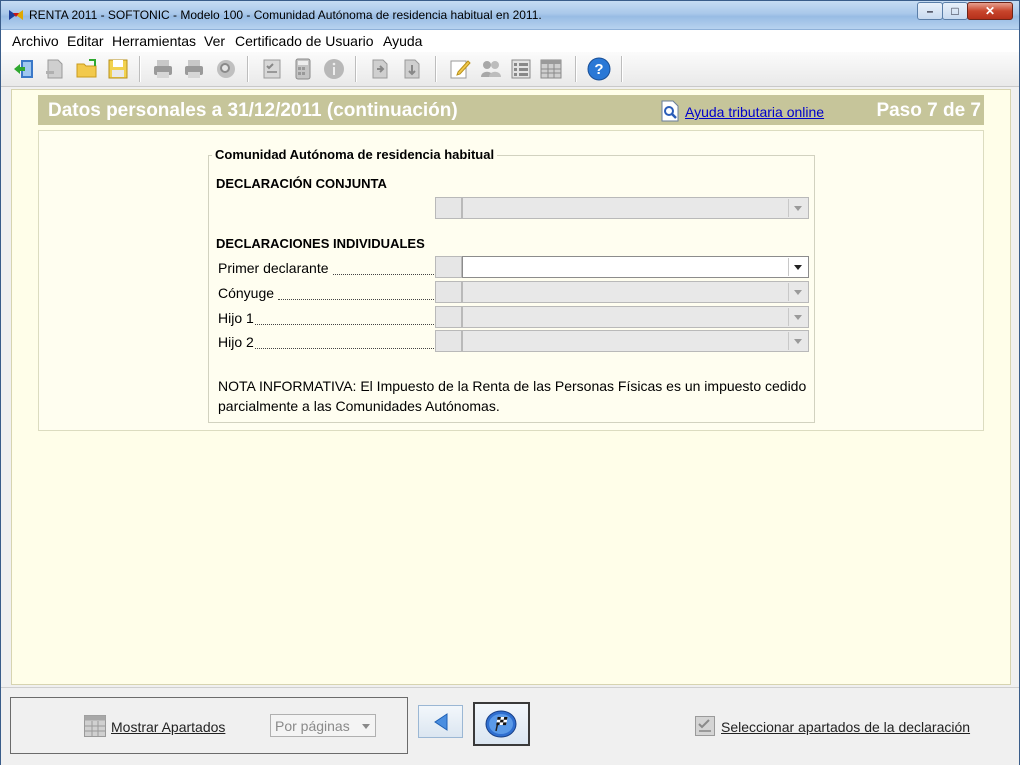 The image size is (1020, 765). I want to click on maximize-button: □, so click(955, 11).